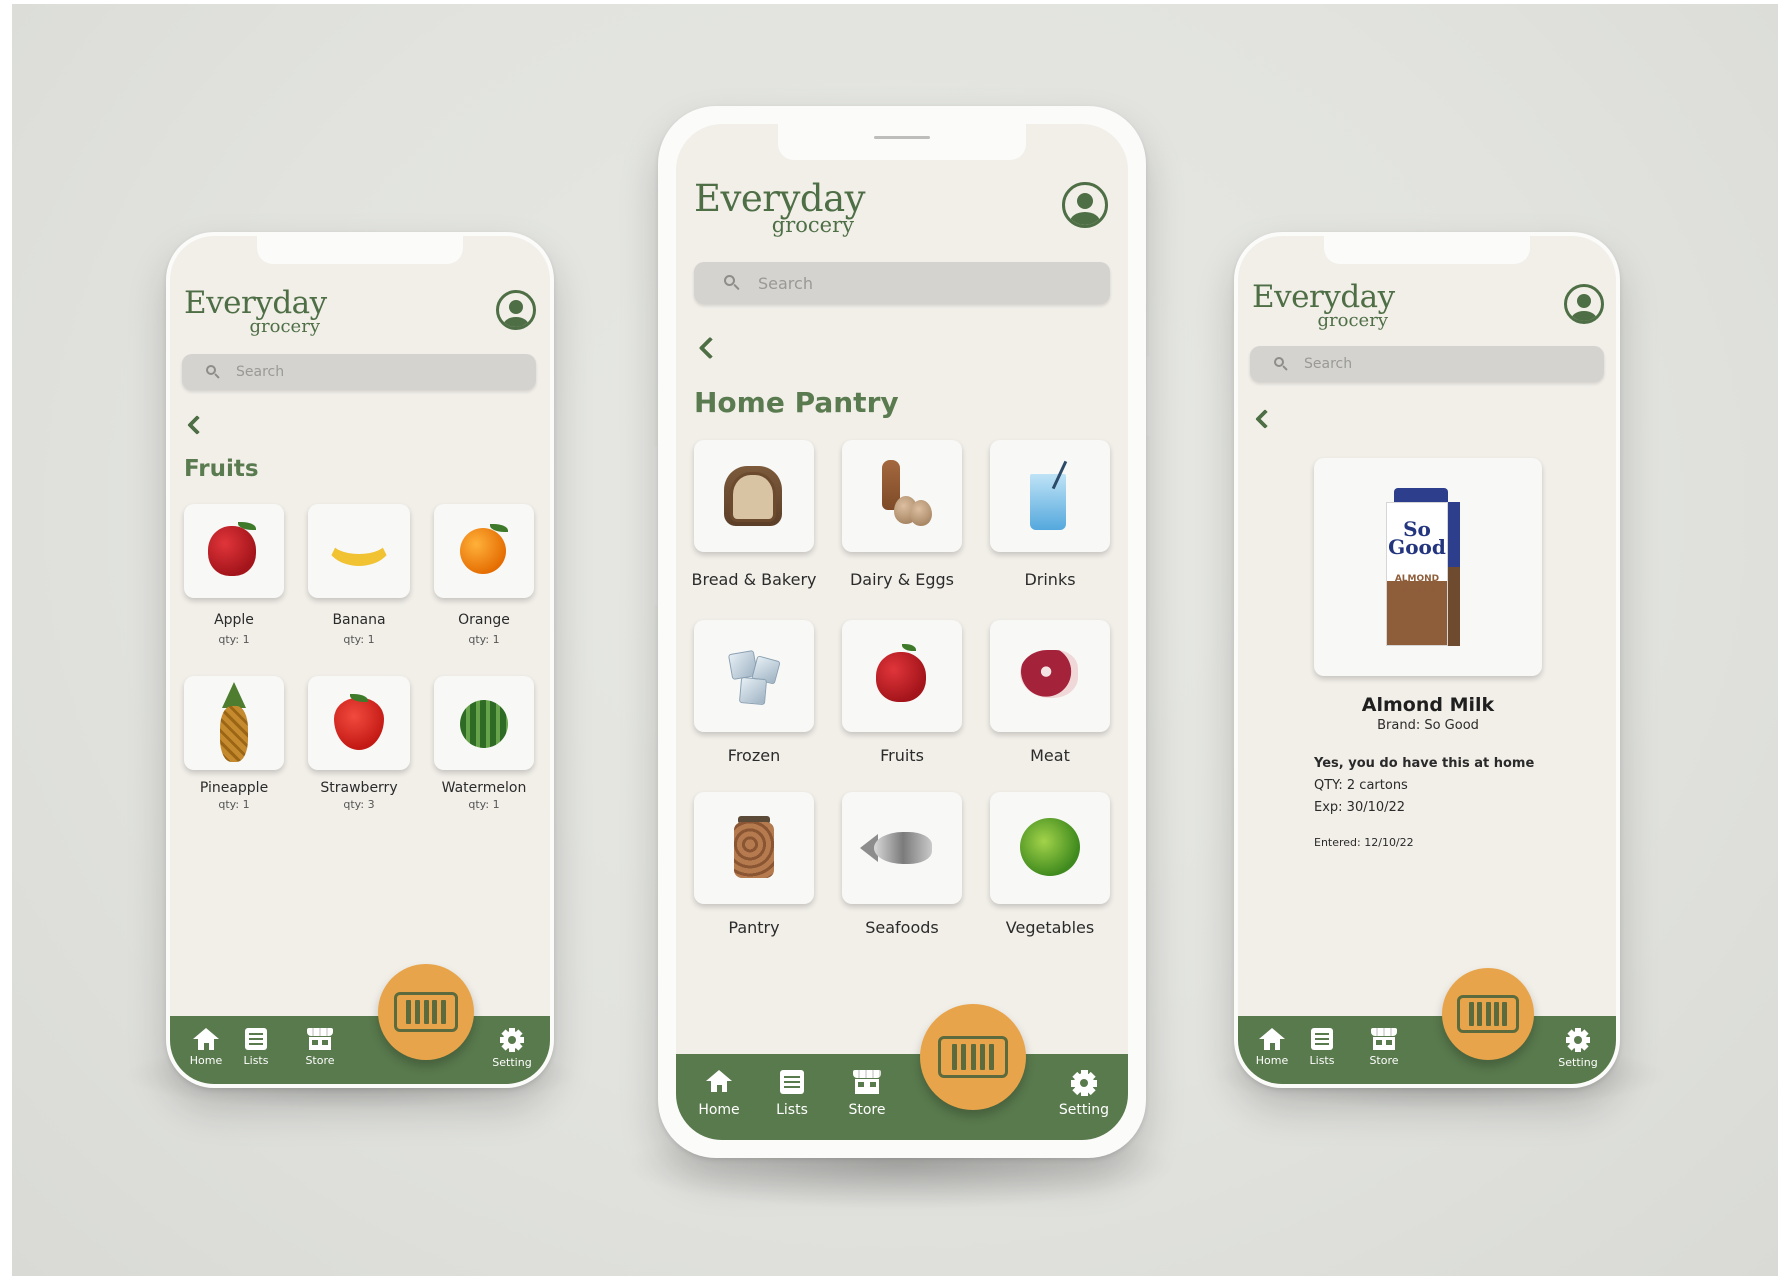  Describe the element at coordinates (796, 402) in the screenshot. I see `page-title: Home Pantry` at that location.